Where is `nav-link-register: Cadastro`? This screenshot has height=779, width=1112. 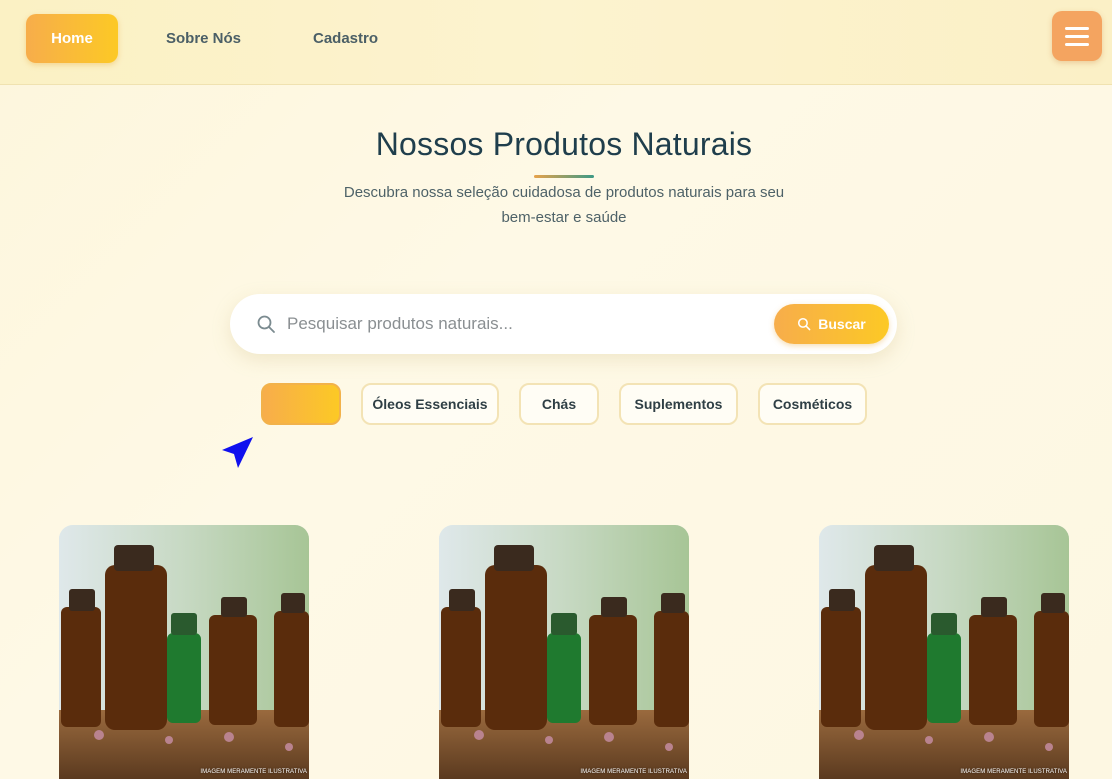 nav-link-register: Cadastro is located at coordinates (345, 38).